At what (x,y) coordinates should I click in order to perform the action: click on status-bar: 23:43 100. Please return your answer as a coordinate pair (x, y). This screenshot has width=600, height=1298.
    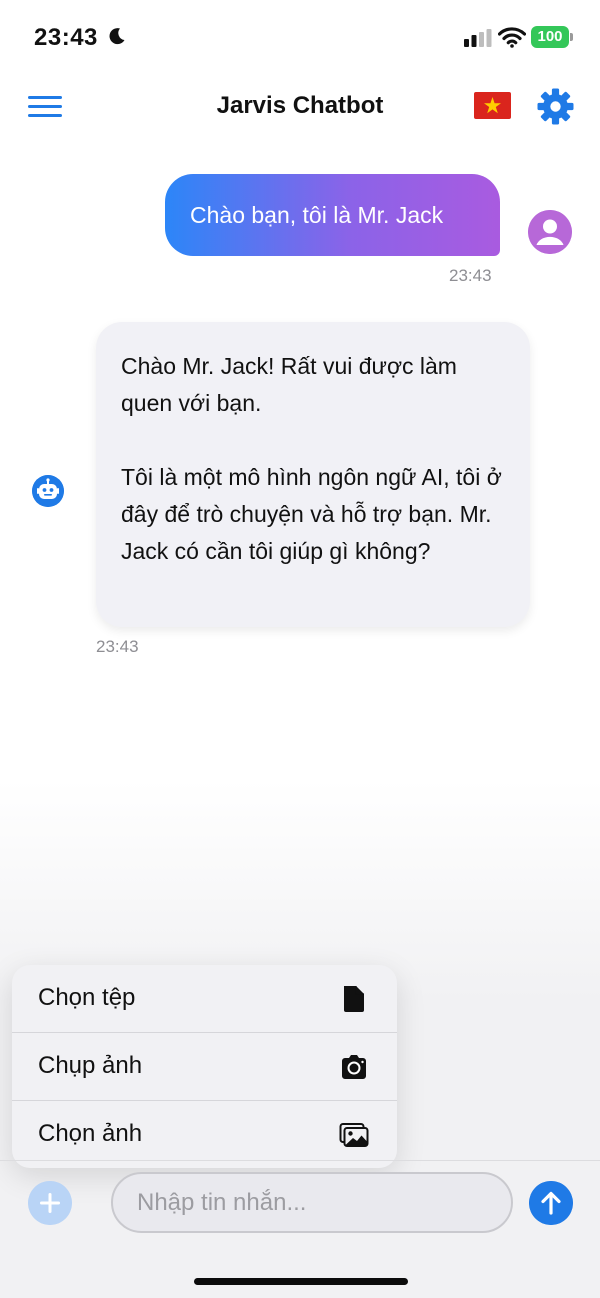
    Looking at the image, I should click on (300, 38).